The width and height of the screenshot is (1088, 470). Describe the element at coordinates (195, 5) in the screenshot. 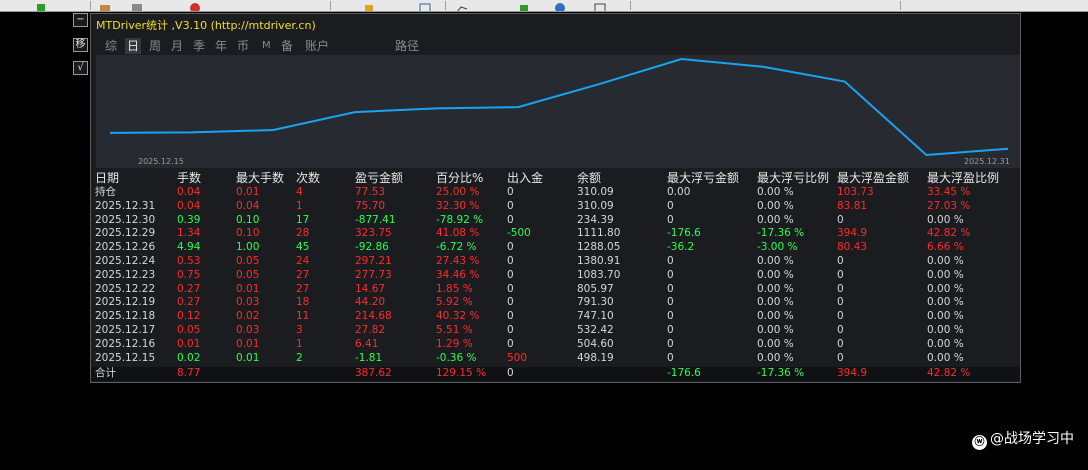

I see `toolbar-stop-icon` at that location.